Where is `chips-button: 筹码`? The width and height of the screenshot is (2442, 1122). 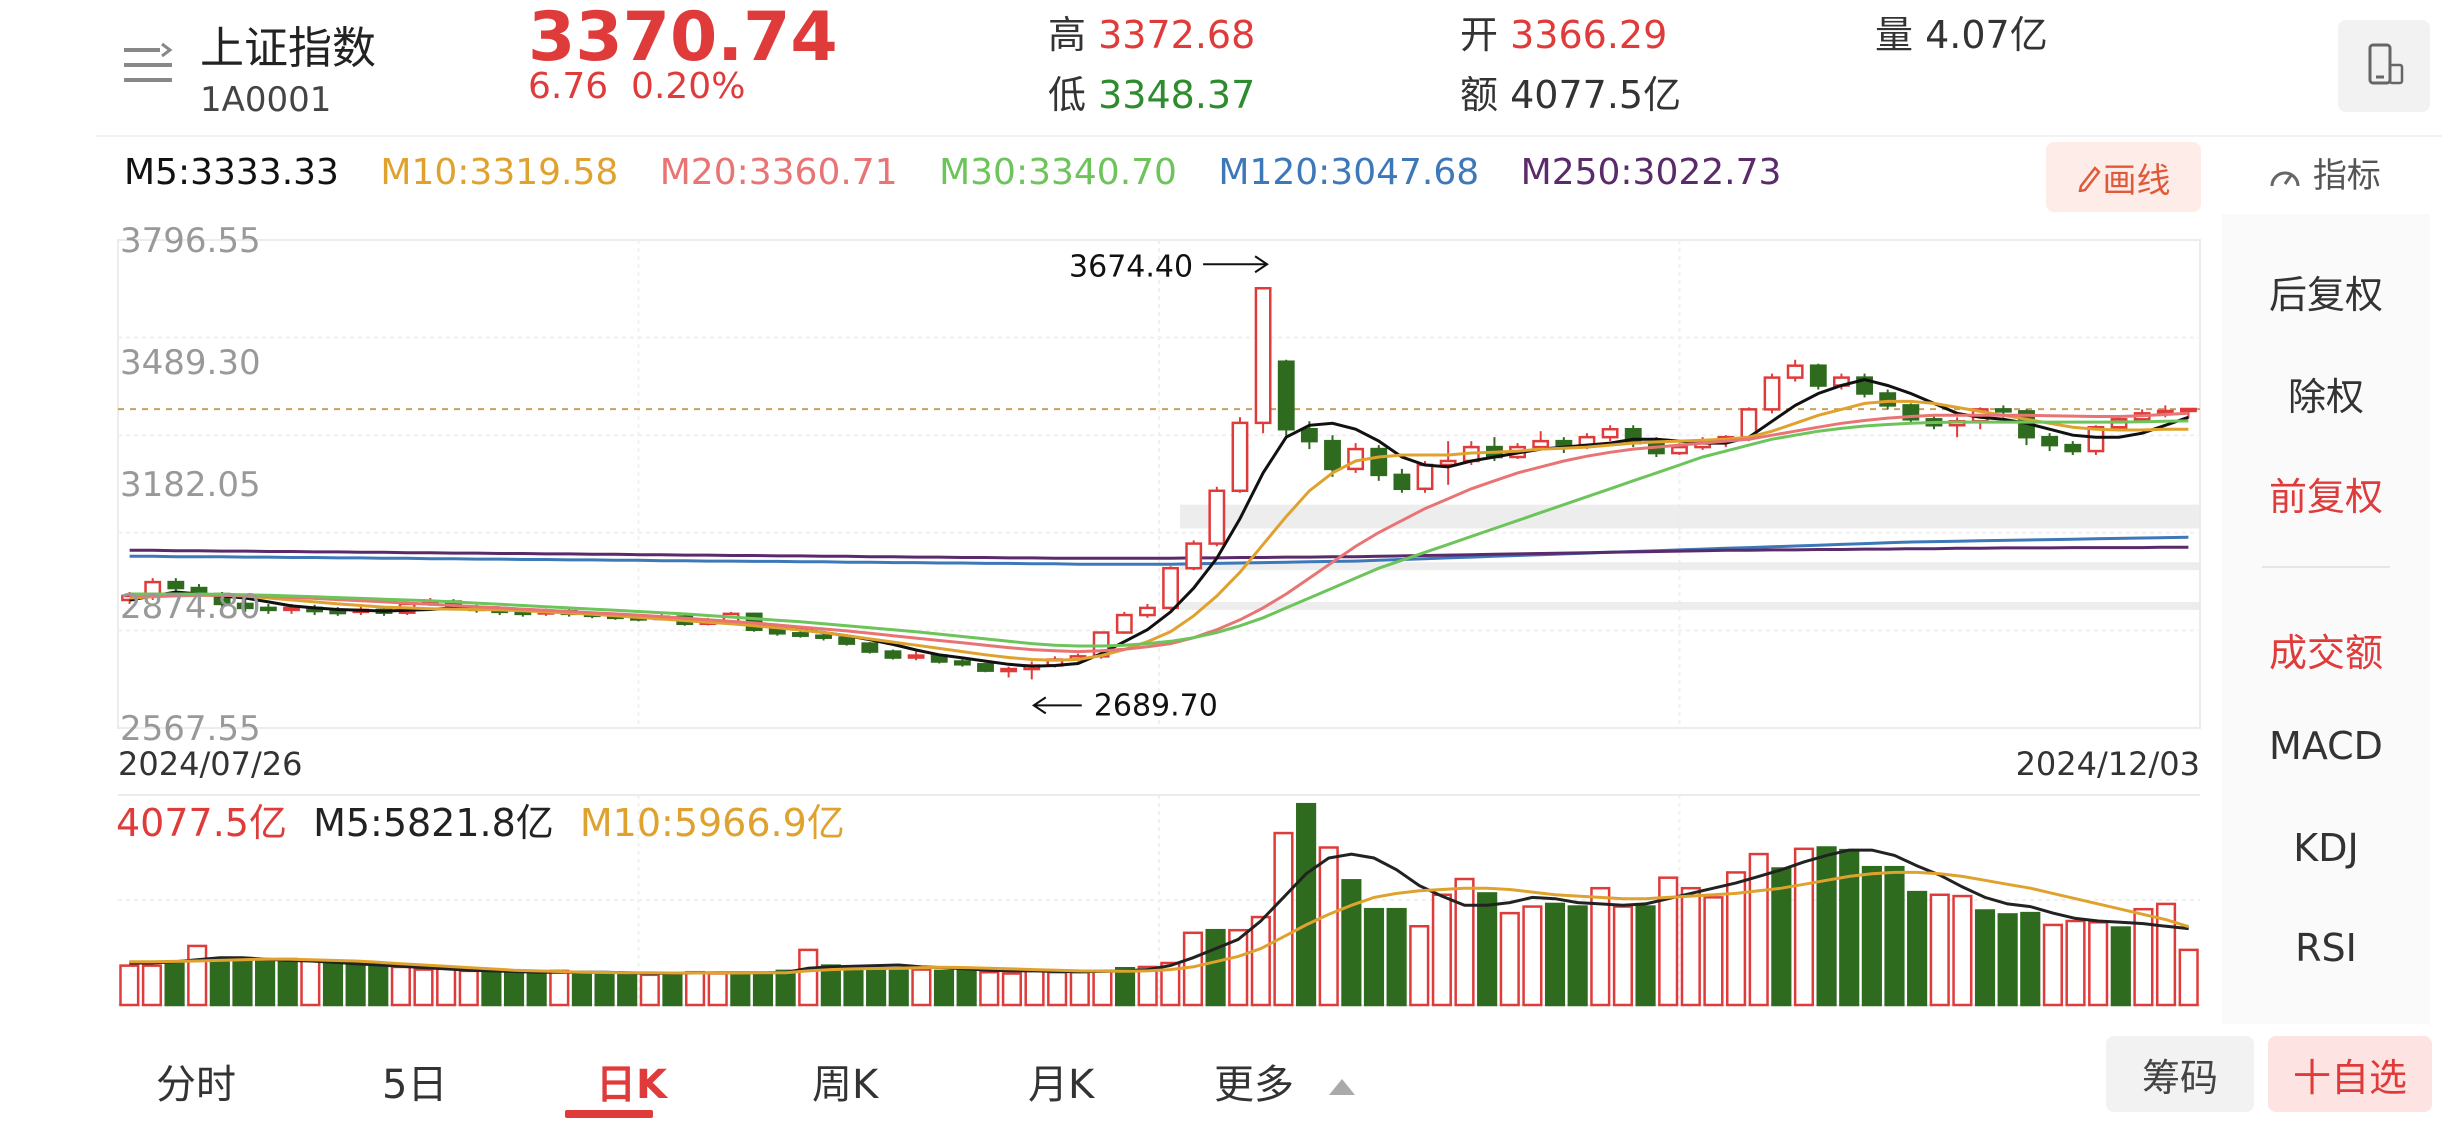
chips-button: 筹码 is located at coordinates (2180, 1074).